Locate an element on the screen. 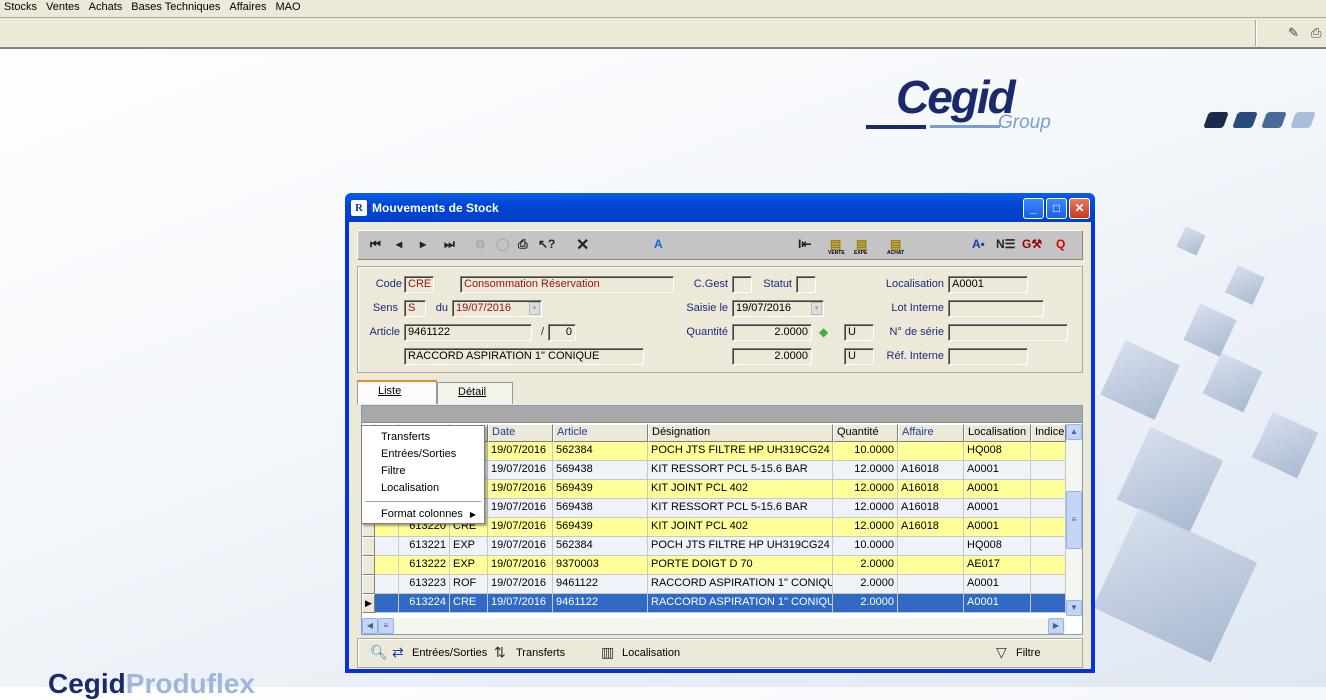  column-header: Indice is located at coordinates (1048, 433).